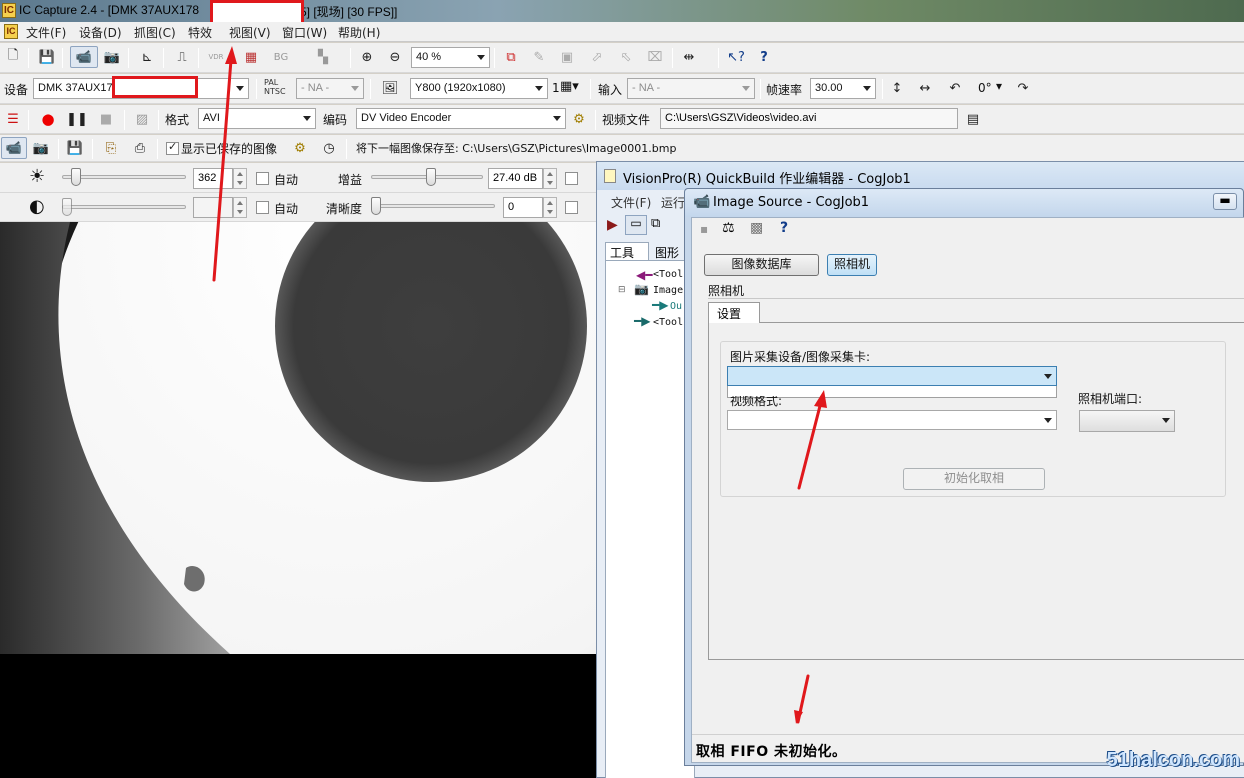 Image resolution: width=1244 pixels, height=778 pixels. What do you see at coordinates (395, 57) in the screenshot?
I see `zoom-out-icon: ⊖` at bounding box center [395, 57].